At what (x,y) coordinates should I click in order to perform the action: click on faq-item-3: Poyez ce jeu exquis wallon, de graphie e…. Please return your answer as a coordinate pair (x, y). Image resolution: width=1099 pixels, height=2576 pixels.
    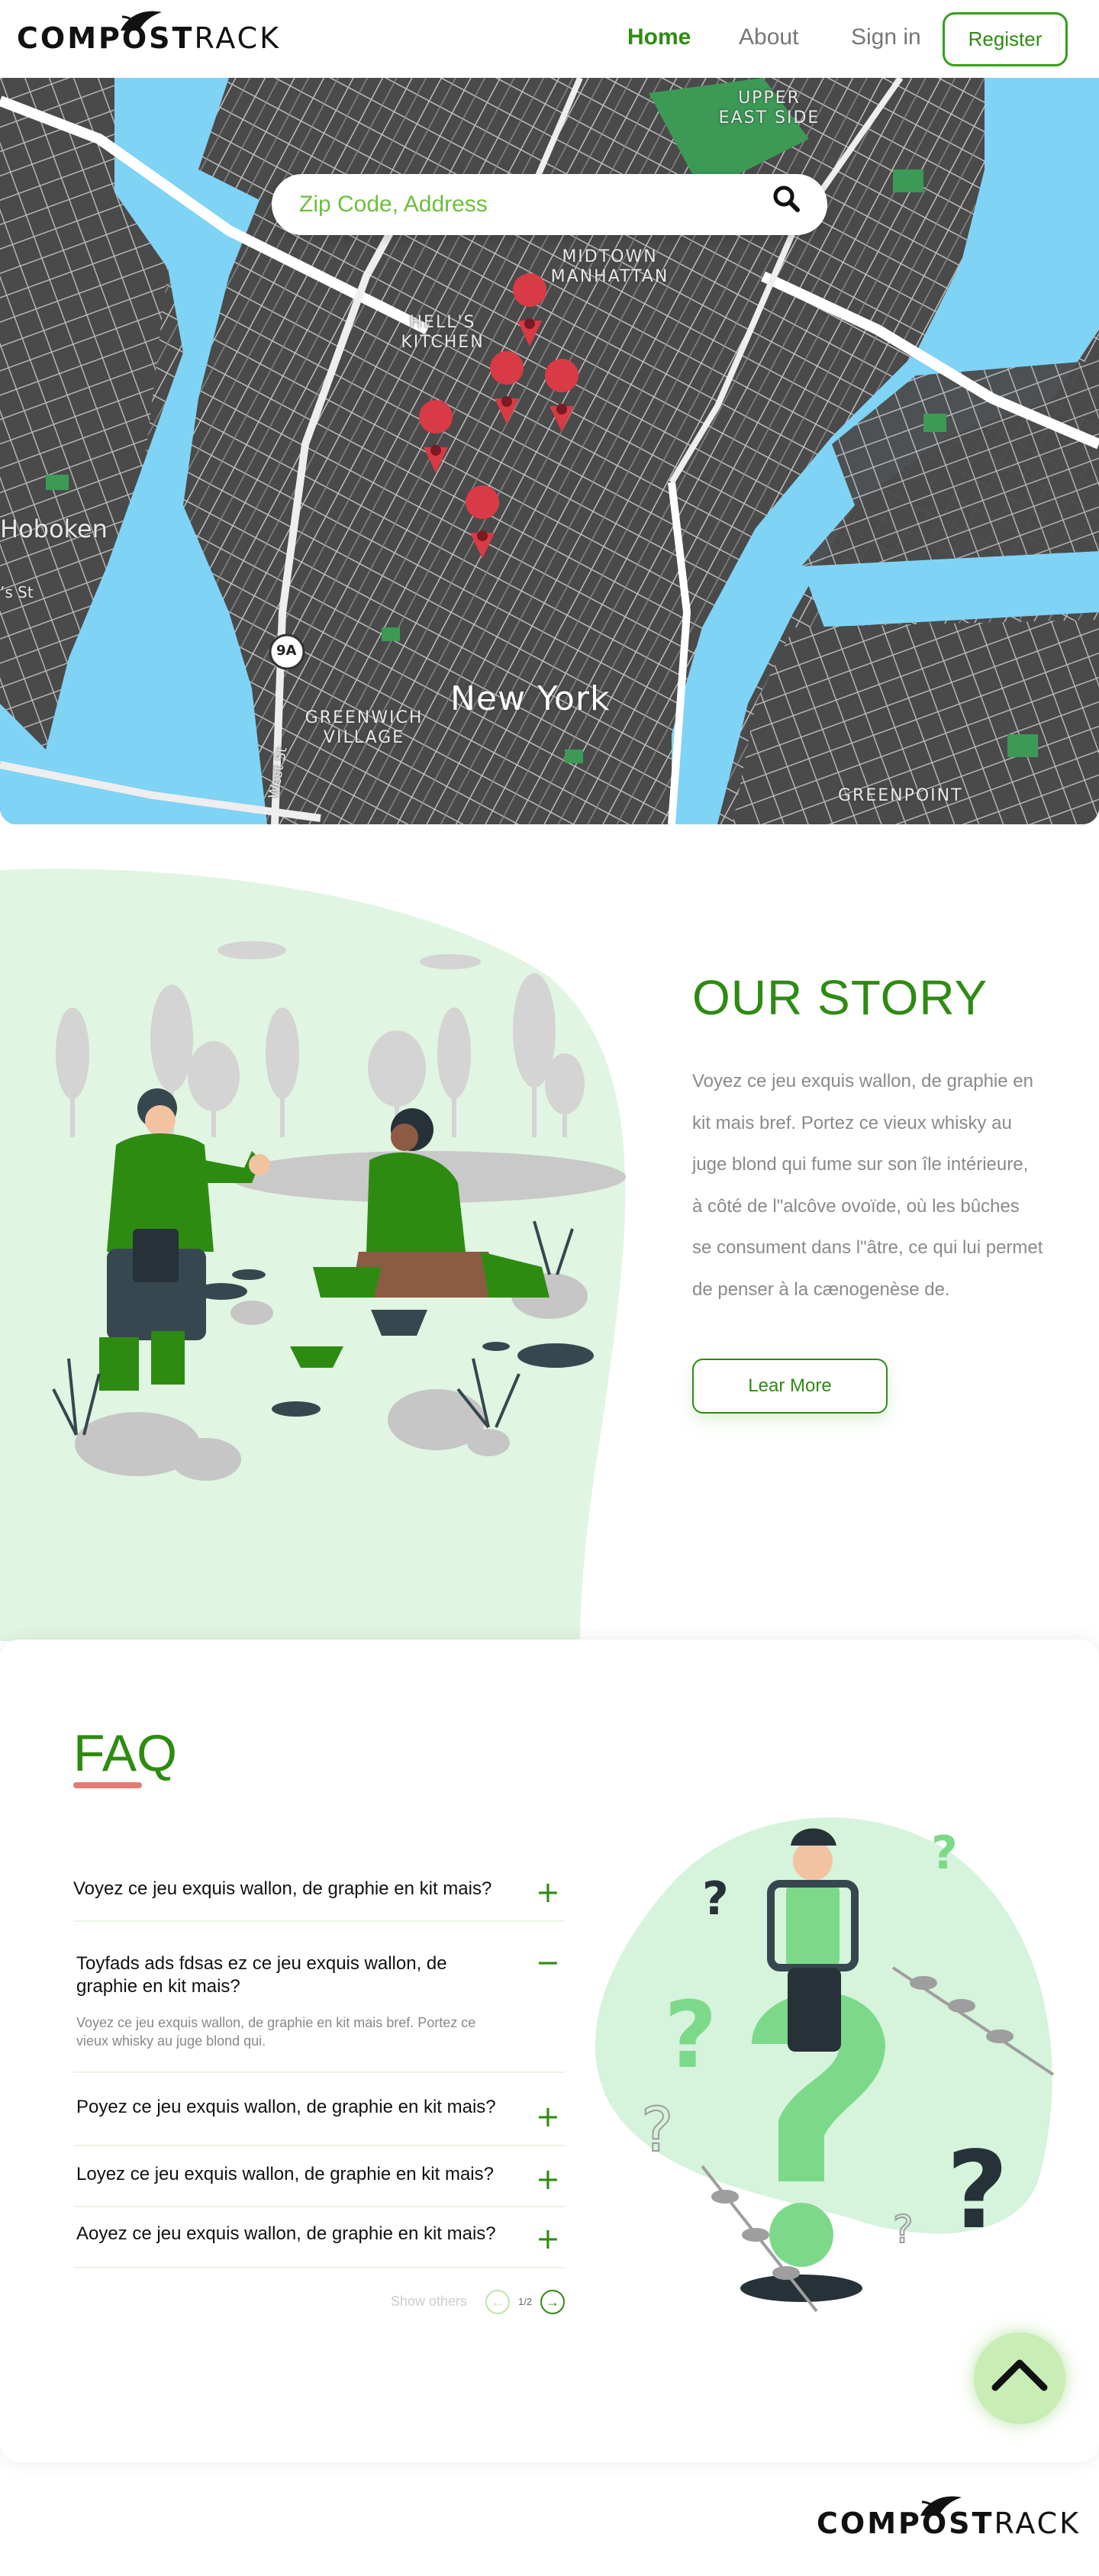
    Looking at the image, I should click on (319, 2109).